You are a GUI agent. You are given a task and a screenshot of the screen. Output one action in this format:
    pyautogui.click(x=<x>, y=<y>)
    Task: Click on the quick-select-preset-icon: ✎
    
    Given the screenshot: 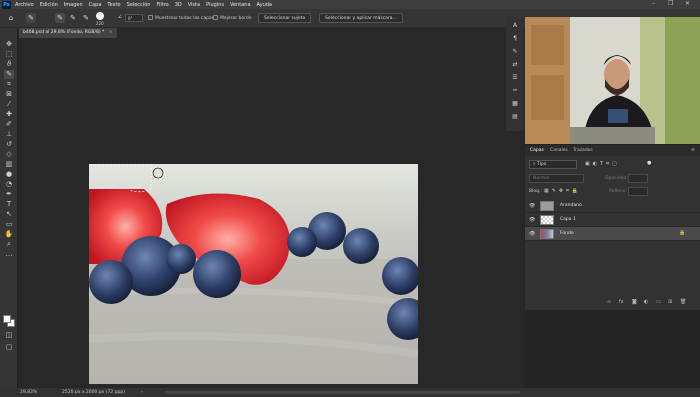 What is the action you would take?
    pyautogui.click(x=31, y=18)
    